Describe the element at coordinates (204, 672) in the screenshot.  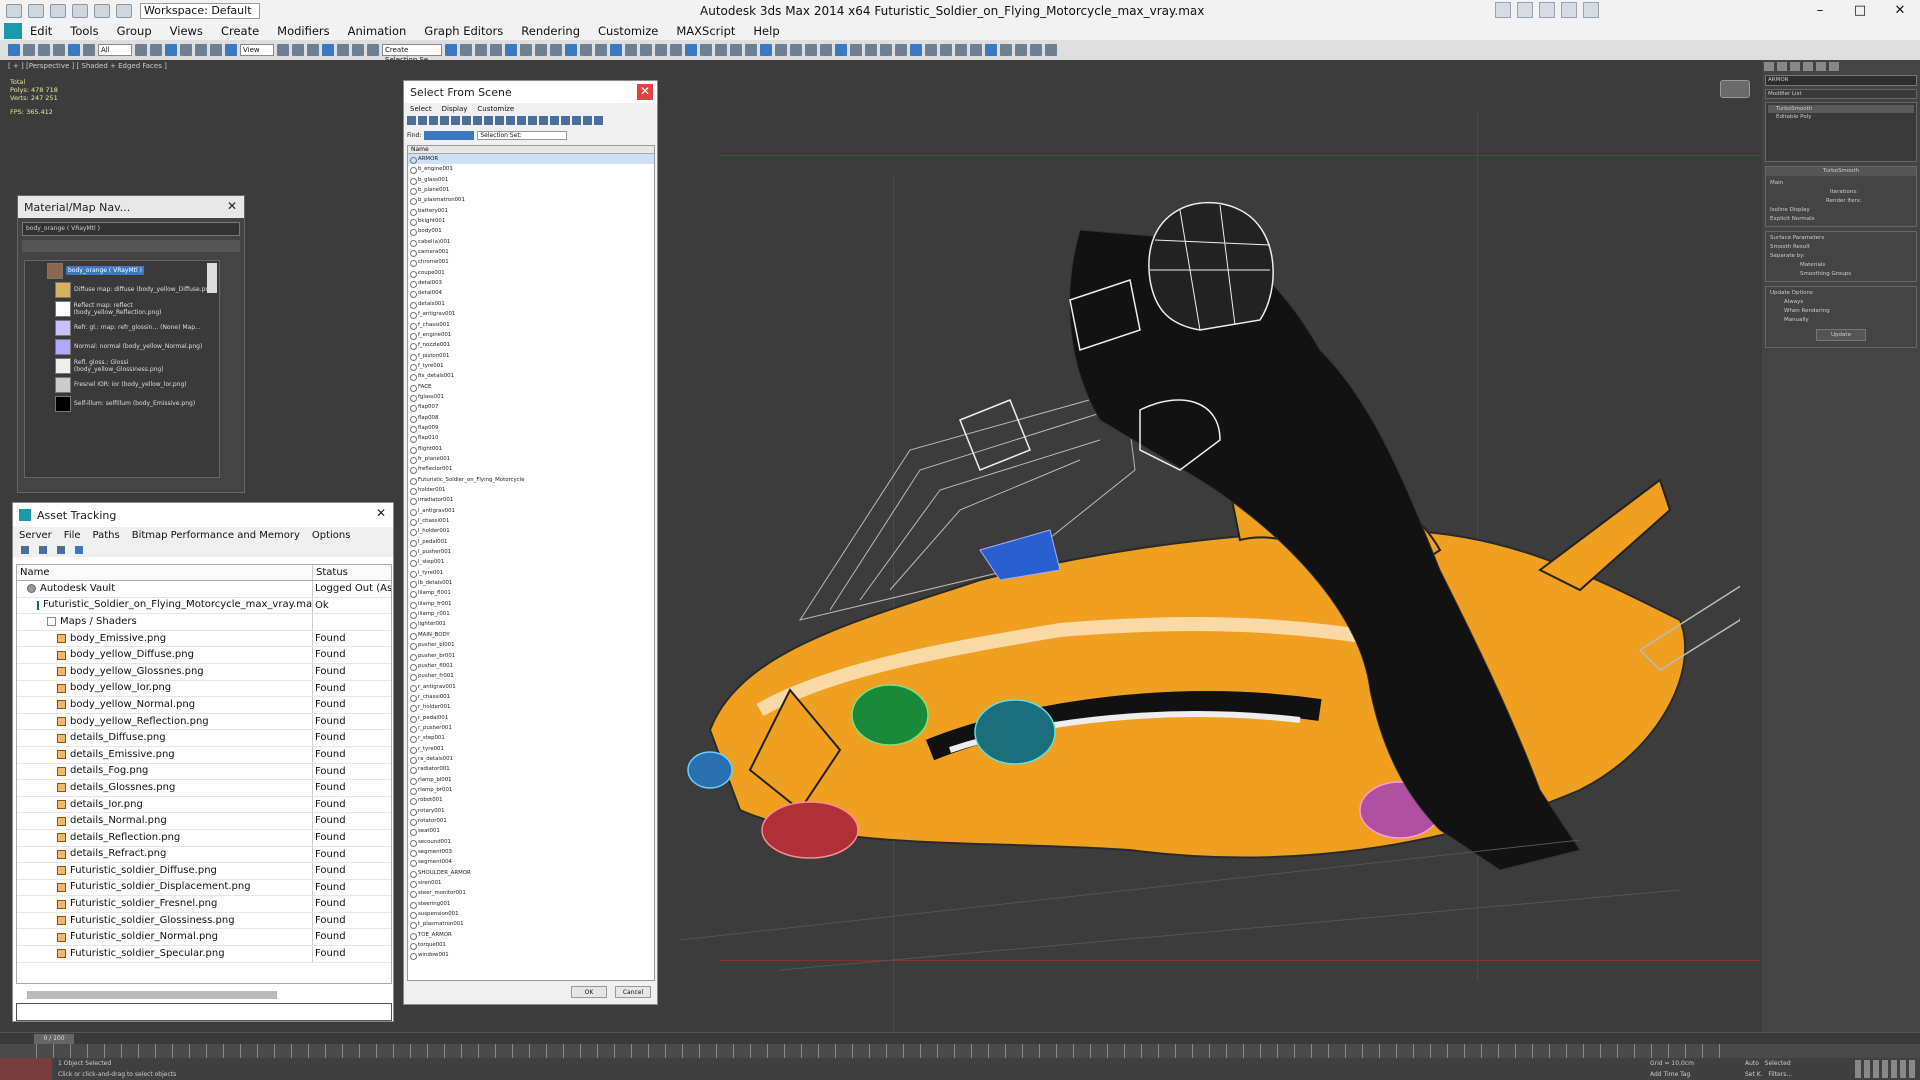
I see `asset-row: body_yellow_Glossnes.png Found` at that location.